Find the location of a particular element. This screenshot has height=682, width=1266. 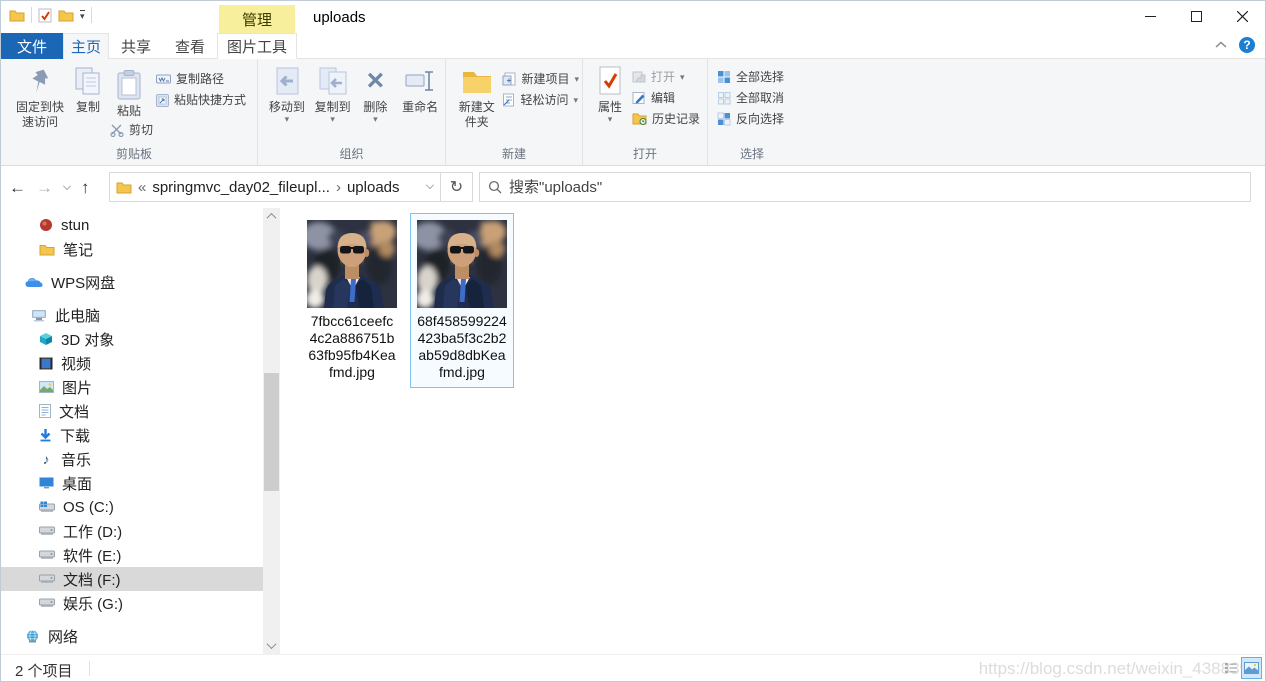

qat-newfolder-icon is located at coordinates (66, 15).